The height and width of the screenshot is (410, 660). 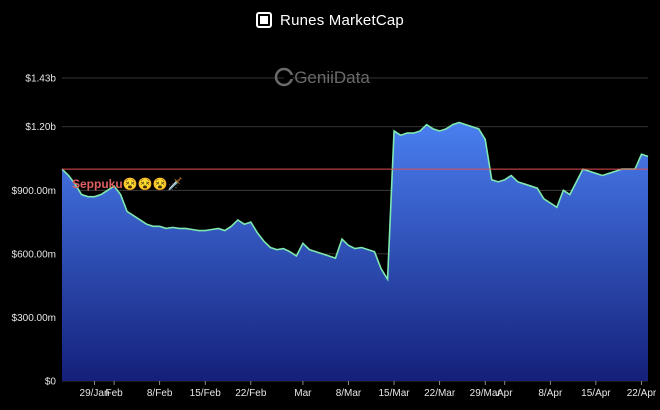 What do you see at coordinates (206, 393) in the screenshot?
I see `x-tick-label: 15/Feb` at bounding box center [206, 393].